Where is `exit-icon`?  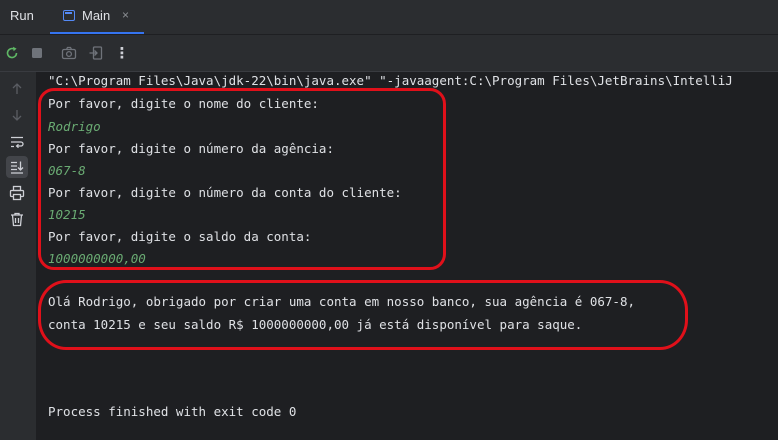 exit-icon is located at coordinates (96, 53).